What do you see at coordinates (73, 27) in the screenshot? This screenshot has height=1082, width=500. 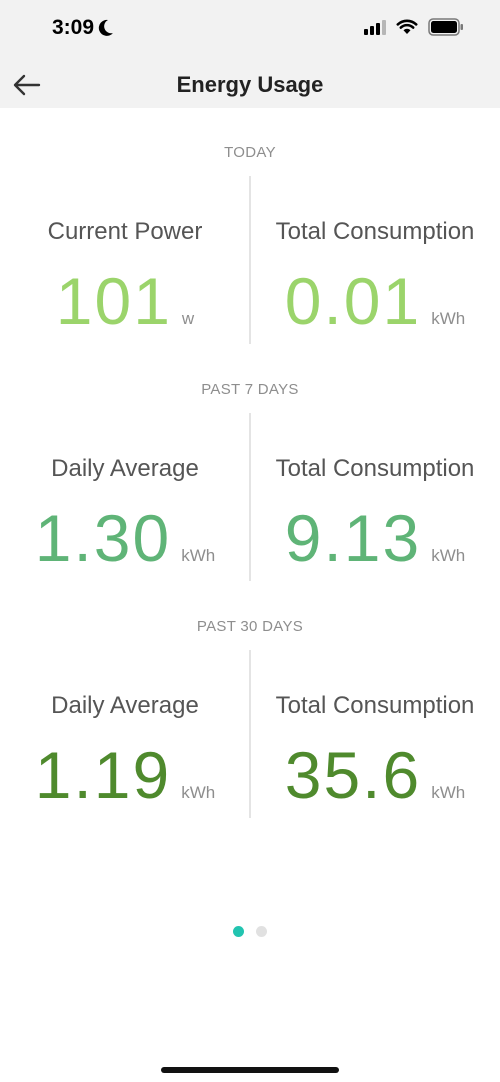 I see `time-text: 3:09` at bounding box center [73, 27].